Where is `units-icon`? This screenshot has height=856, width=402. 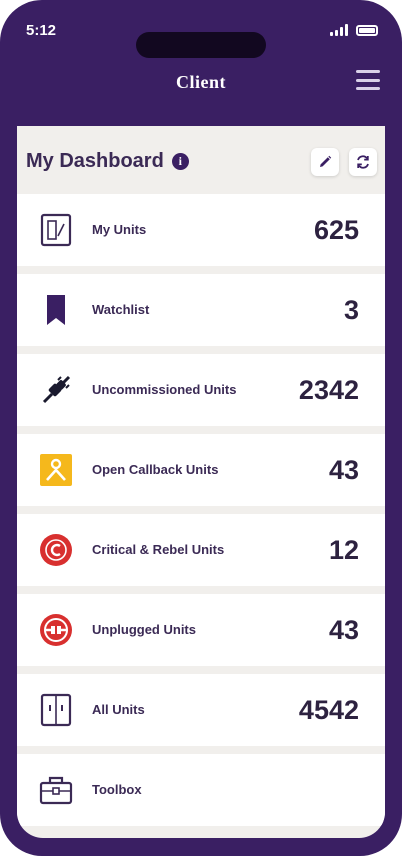 units-icon is located at coordinates (56, 230).